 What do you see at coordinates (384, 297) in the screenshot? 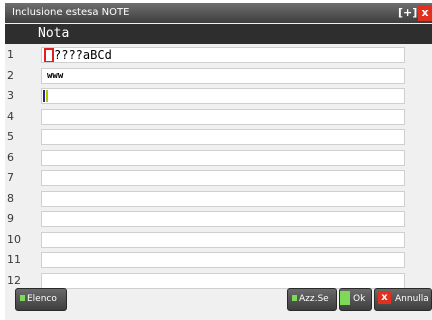
I see `red-x-icon: x` at bounding box center [384, 297].